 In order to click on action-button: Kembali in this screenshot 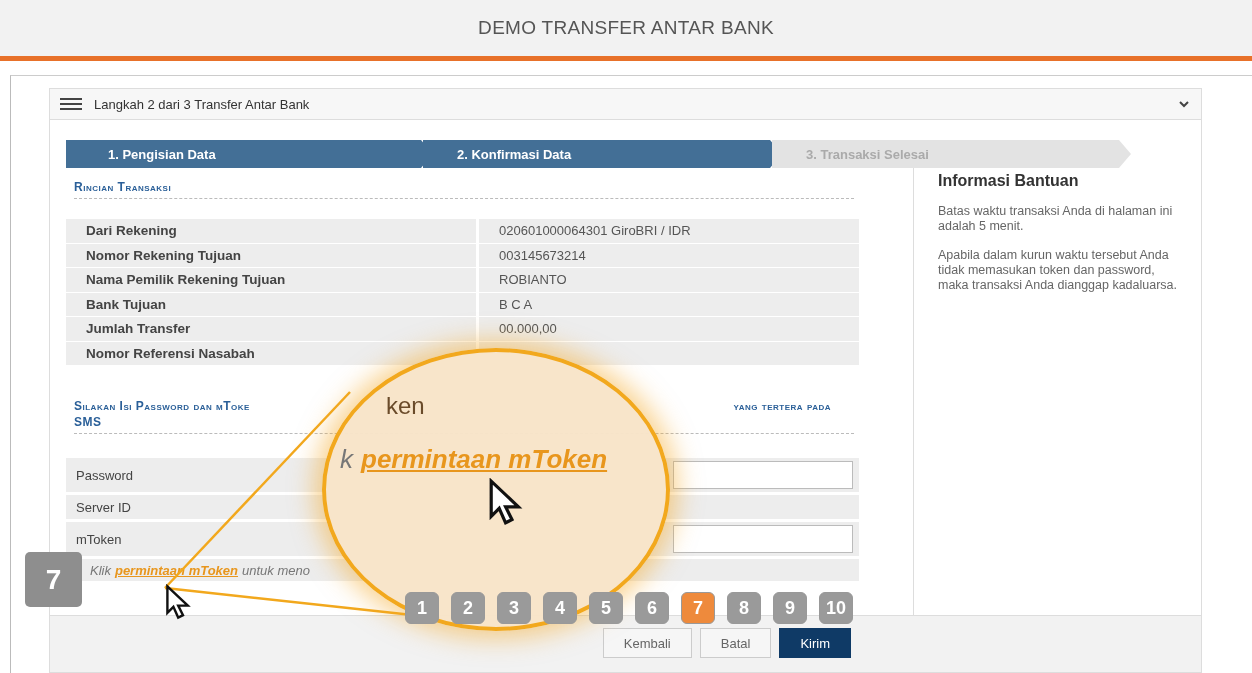, I will do `click(647, 643)`.